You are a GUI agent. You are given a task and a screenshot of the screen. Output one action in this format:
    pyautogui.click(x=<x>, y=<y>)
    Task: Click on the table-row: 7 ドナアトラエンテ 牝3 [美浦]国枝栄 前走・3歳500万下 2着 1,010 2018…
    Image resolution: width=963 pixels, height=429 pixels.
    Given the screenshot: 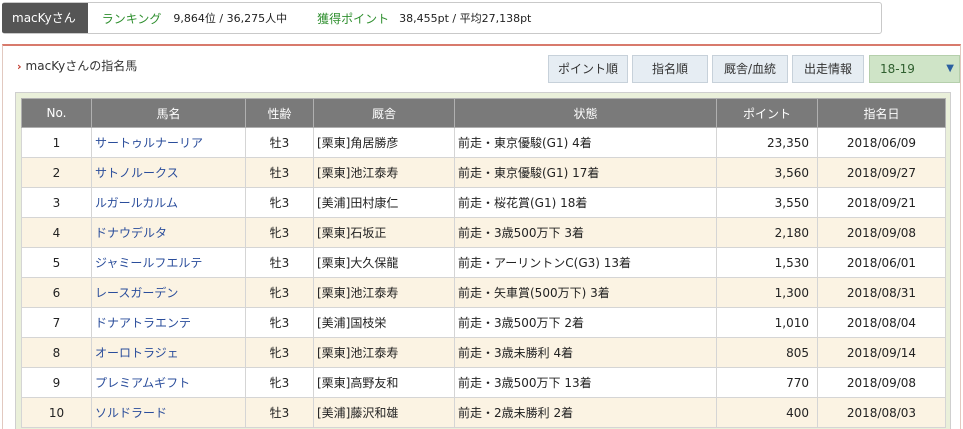 What is the action you would take?
    pyautogui.click(x=483, y=322)
    